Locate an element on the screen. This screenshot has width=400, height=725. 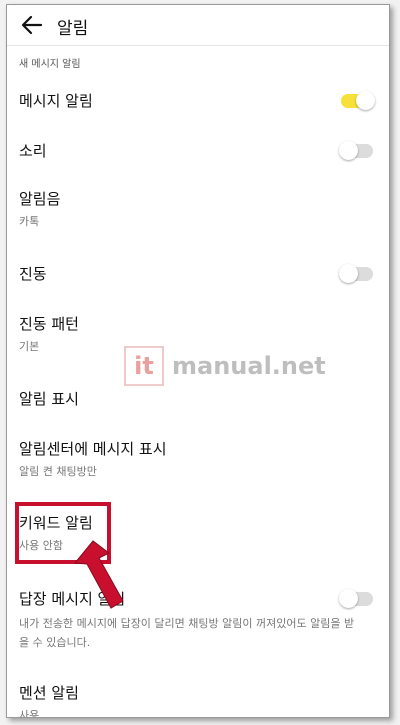
setting-label: 알림음 is located at coordinates (40, 199).